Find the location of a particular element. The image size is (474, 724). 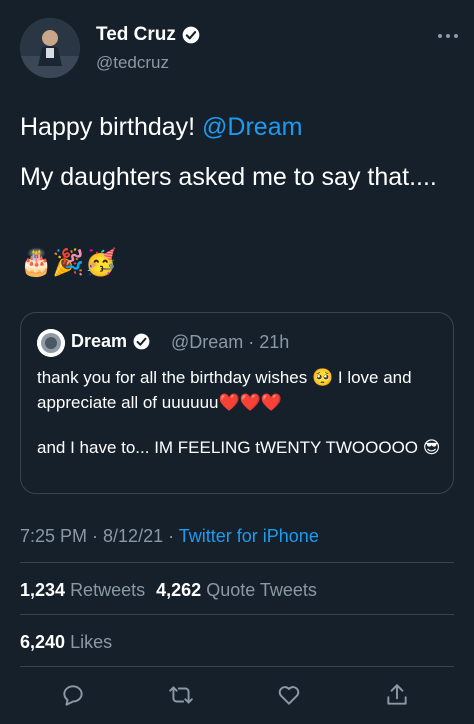

quote-author-name-text: Dream is located at coordinates (99, 341).